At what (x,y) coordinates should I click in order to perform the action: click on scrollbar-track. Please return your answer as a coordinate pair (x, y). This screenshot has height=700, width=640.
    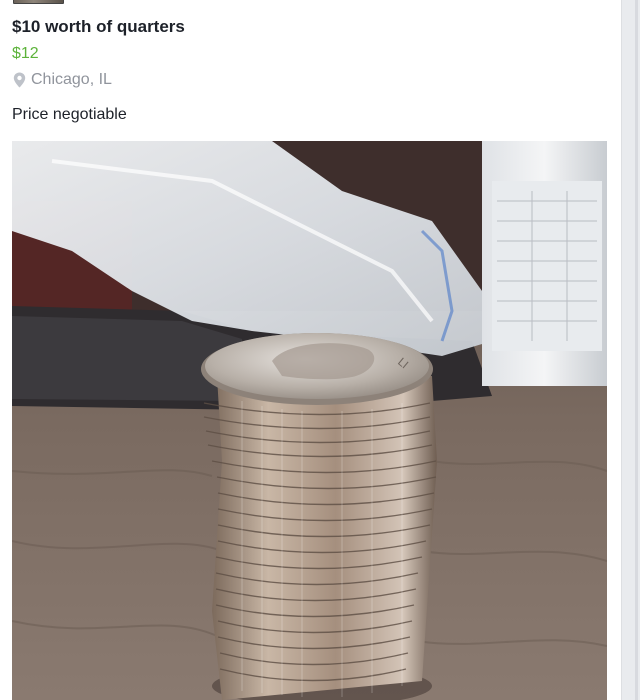
    Looking at the image, I should click on (636, 350).